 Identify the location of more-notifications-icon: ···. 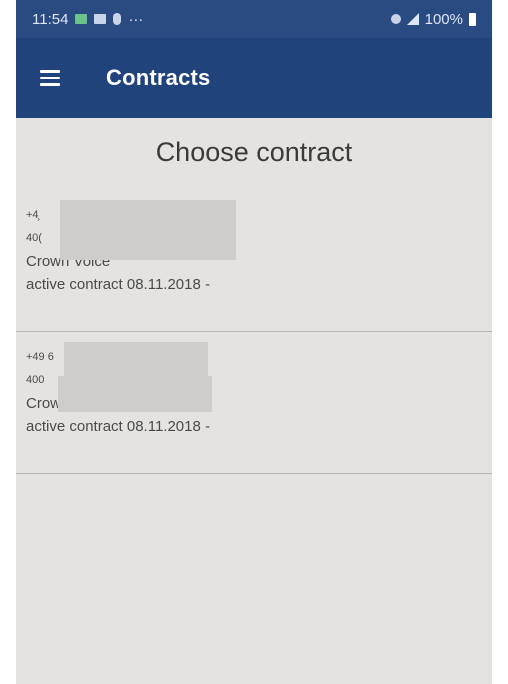
(136, 19).